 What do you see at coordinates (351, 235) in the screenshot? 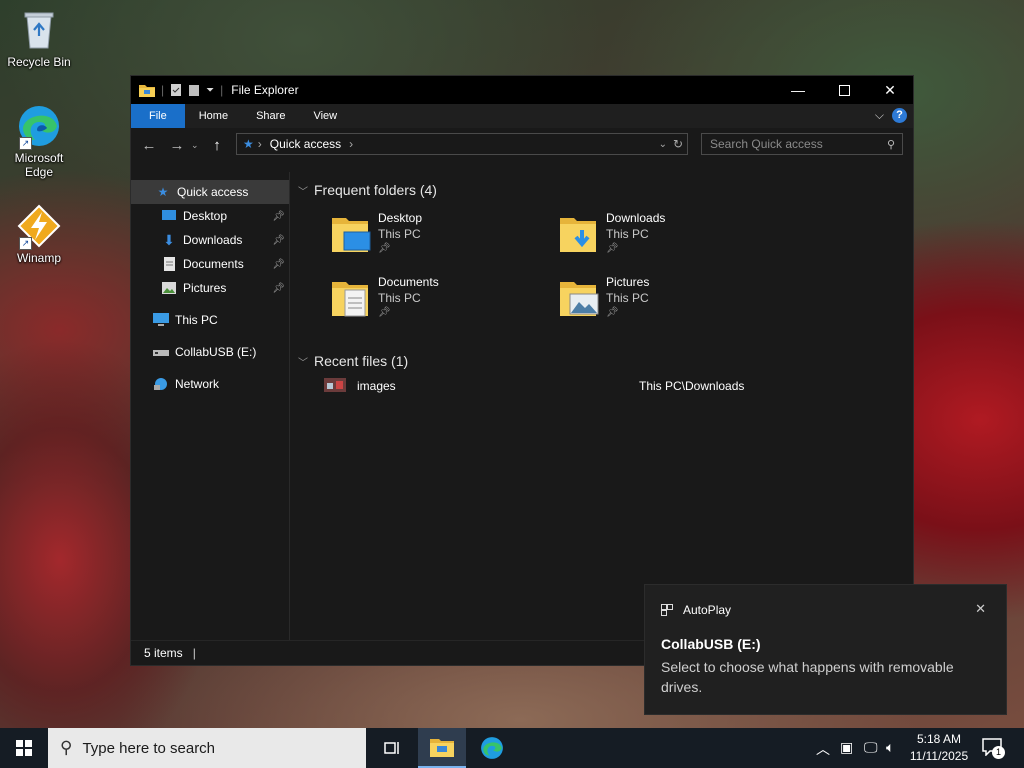
I see `desktop-folder-icon` at bounding box center [351, 235].